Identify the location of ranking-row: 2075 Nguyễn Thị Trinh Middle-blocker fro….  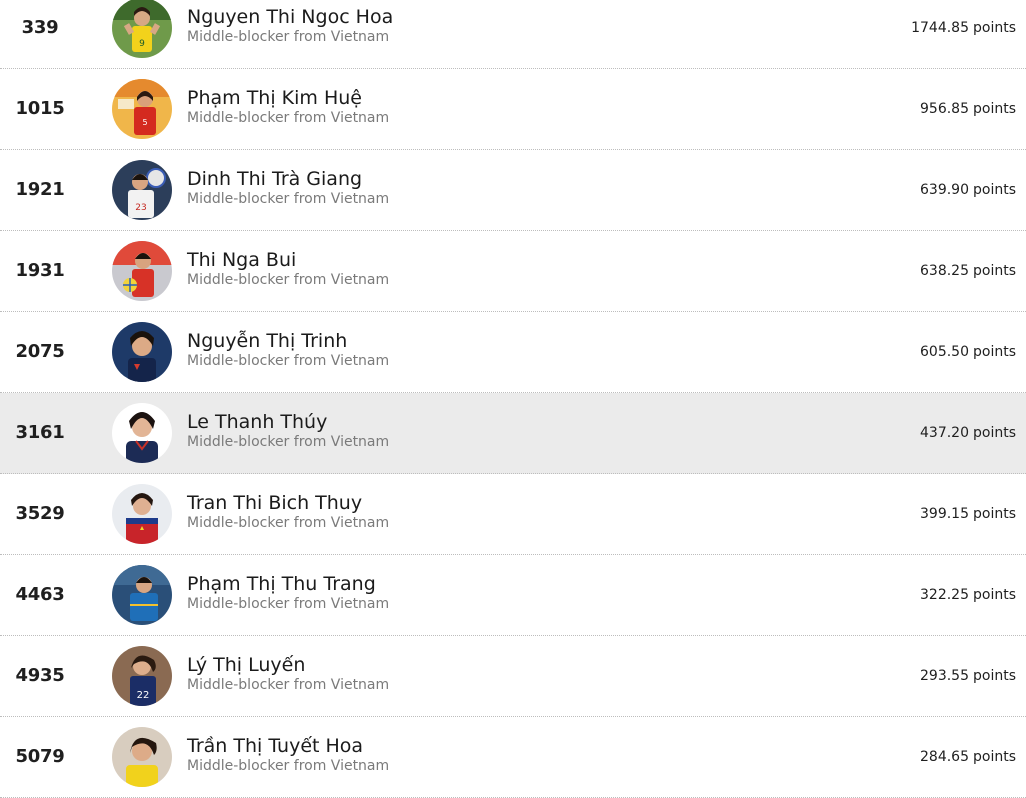
(513, 352).